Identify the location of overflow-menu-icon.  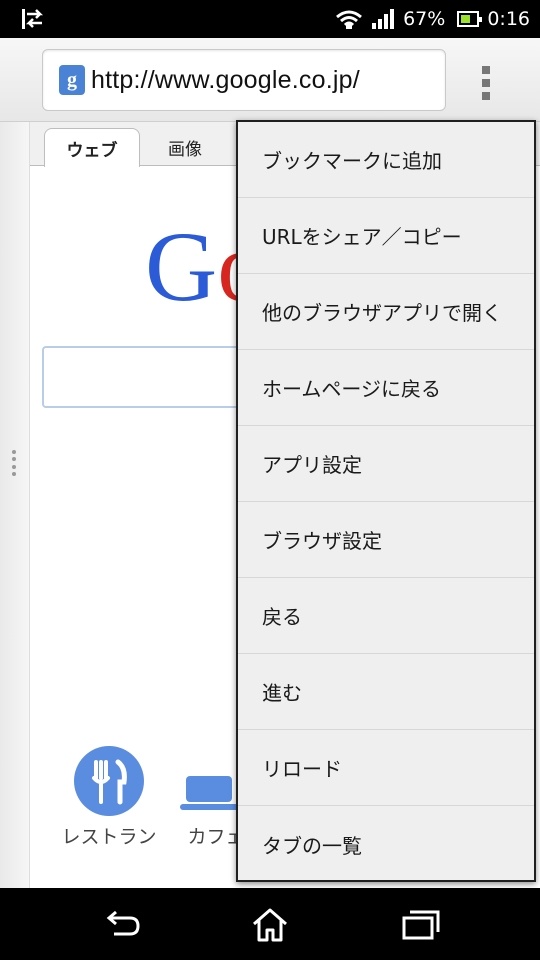
(486, 83).